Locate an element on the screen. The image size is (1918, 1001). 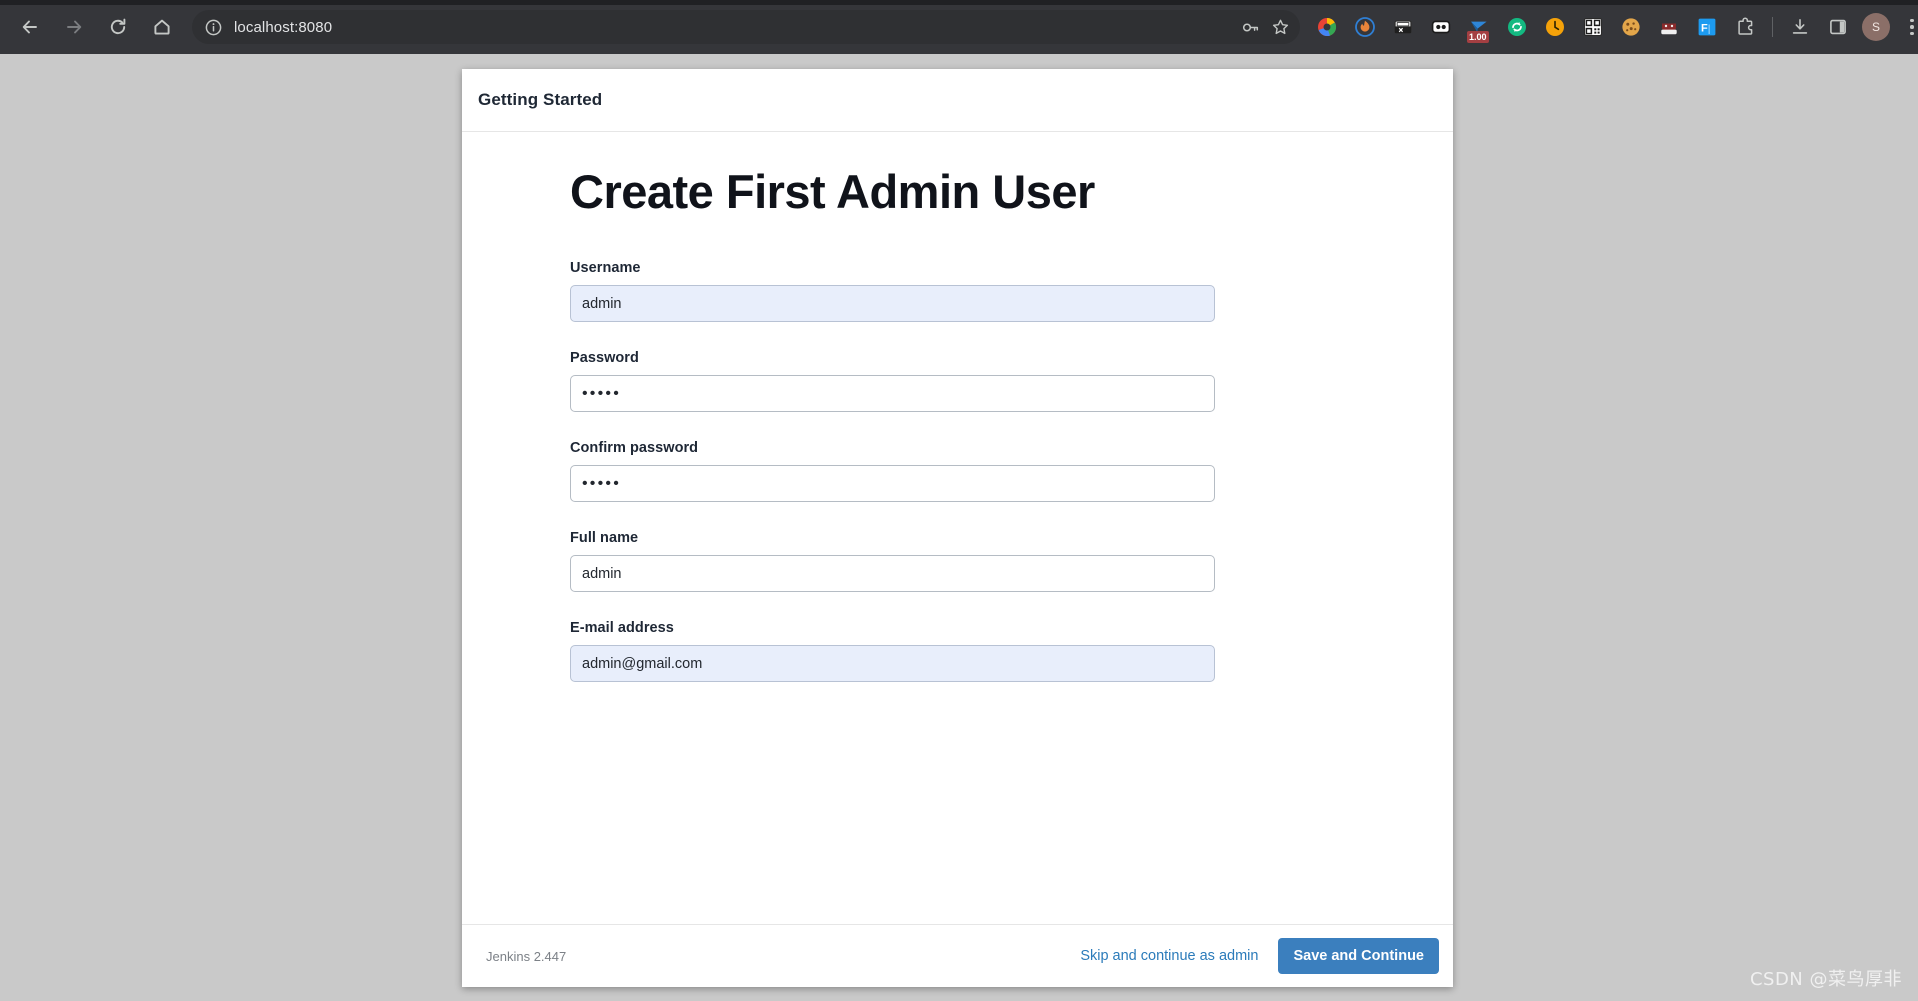
profile-avatar: S is located at coordinates (1876, 27).